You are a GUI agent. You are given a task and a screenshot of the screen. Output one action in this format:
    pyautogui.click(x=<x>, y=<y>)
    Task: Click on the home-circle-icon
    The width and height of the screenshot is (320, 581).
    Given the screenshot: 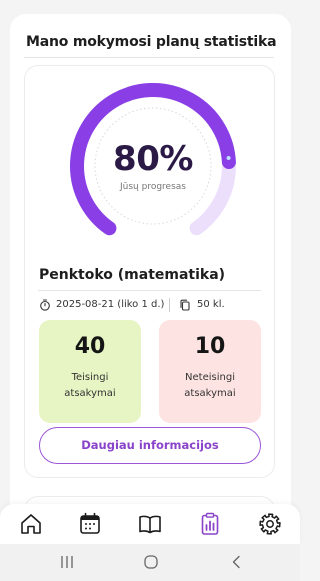 What is the action you would take?
    pyautogui.click(x=151, y=562)
    